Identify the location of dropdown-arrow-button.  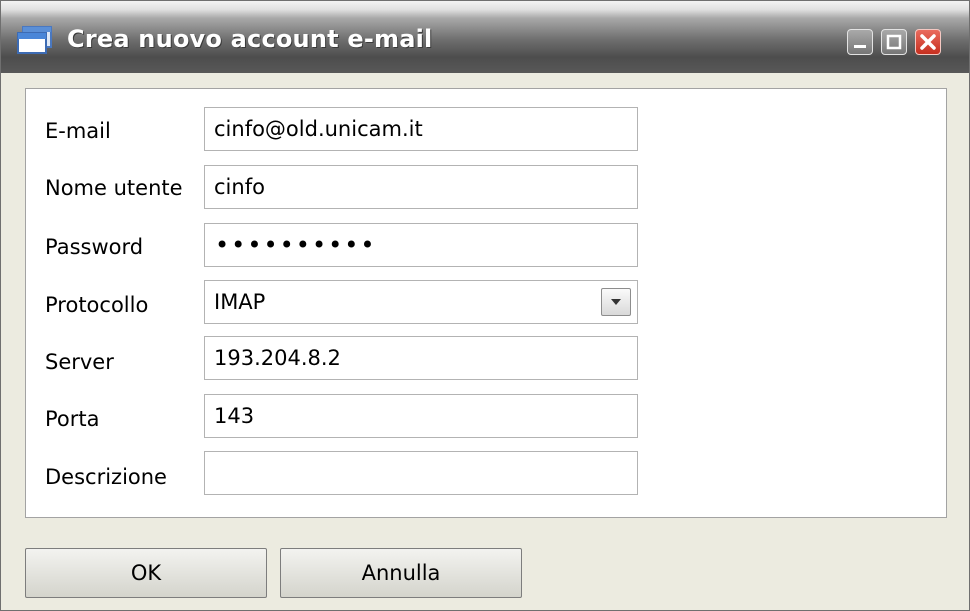
(616, 302).